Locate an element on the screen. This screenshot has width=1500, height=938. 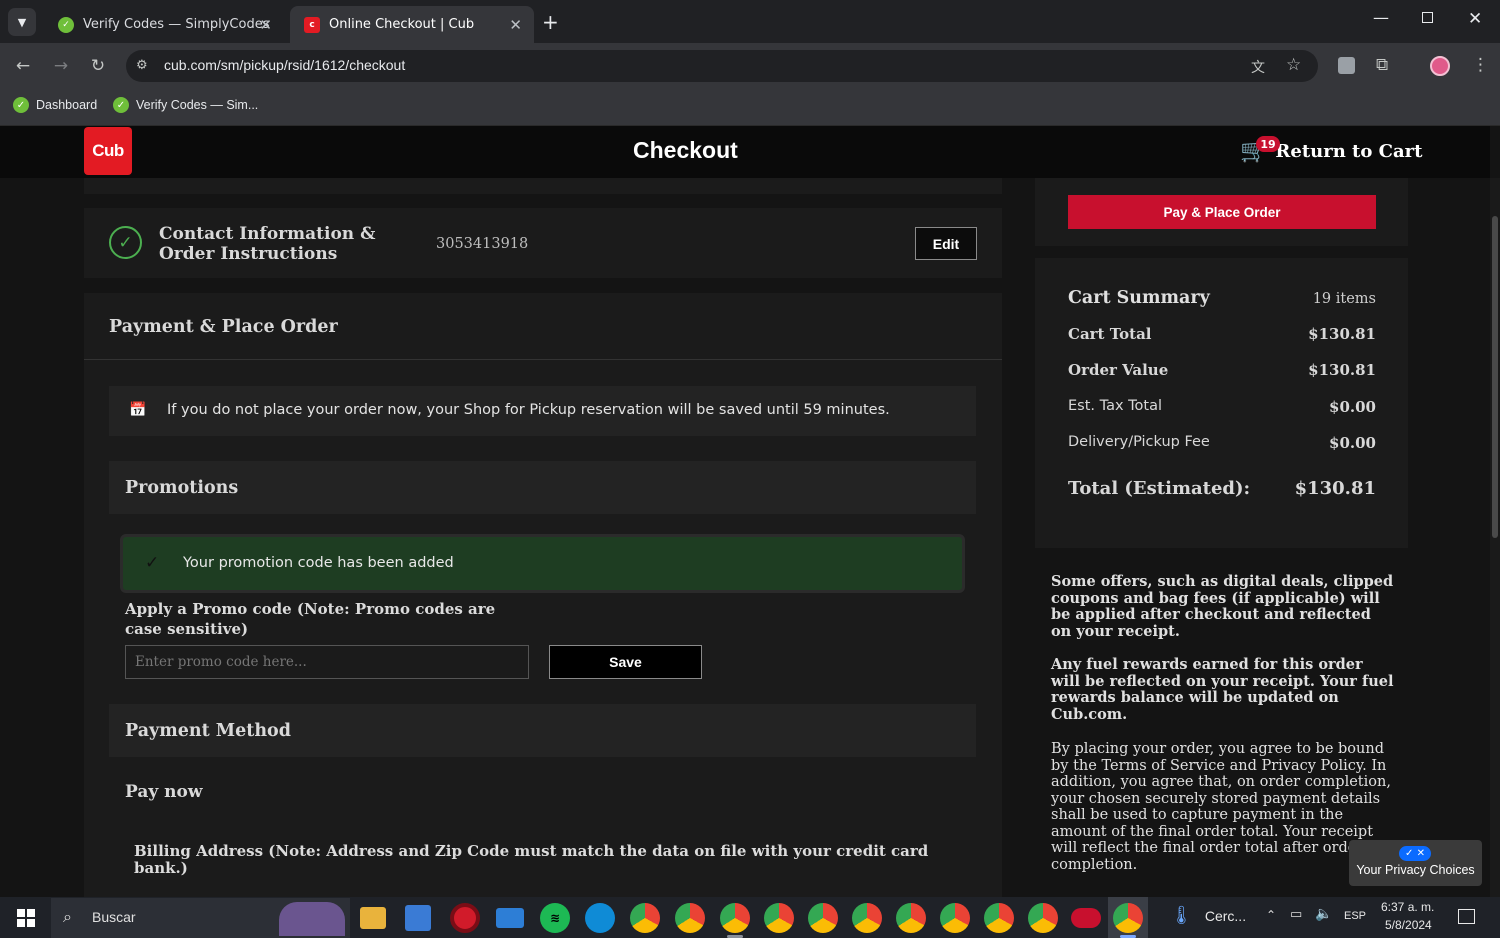
payment-method-title: Payment Method is located at coordinates (208, 731).